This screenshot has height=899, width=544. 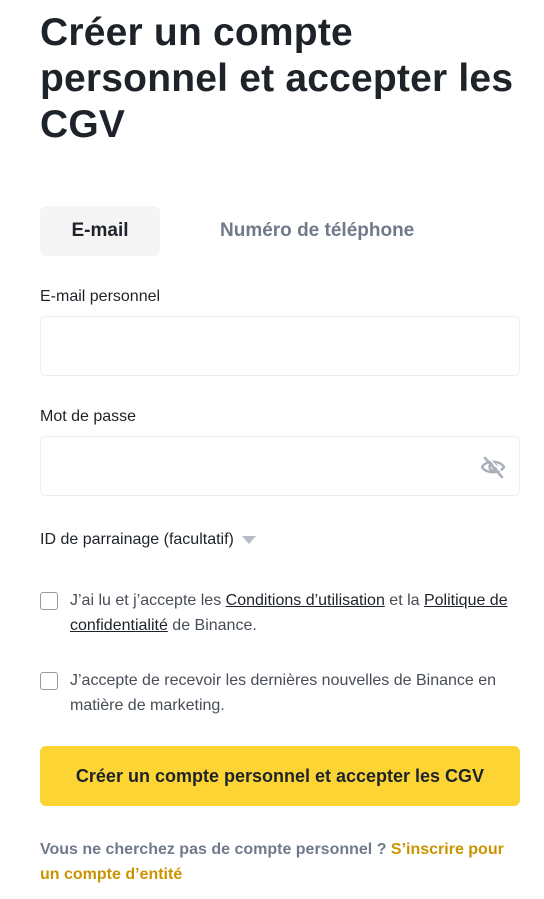 What do you see at coordinates (137, 539) in the screenshot?
I see `referral-id-label: ID de parrainage (facultatif)` at bounding box center [137, 539].